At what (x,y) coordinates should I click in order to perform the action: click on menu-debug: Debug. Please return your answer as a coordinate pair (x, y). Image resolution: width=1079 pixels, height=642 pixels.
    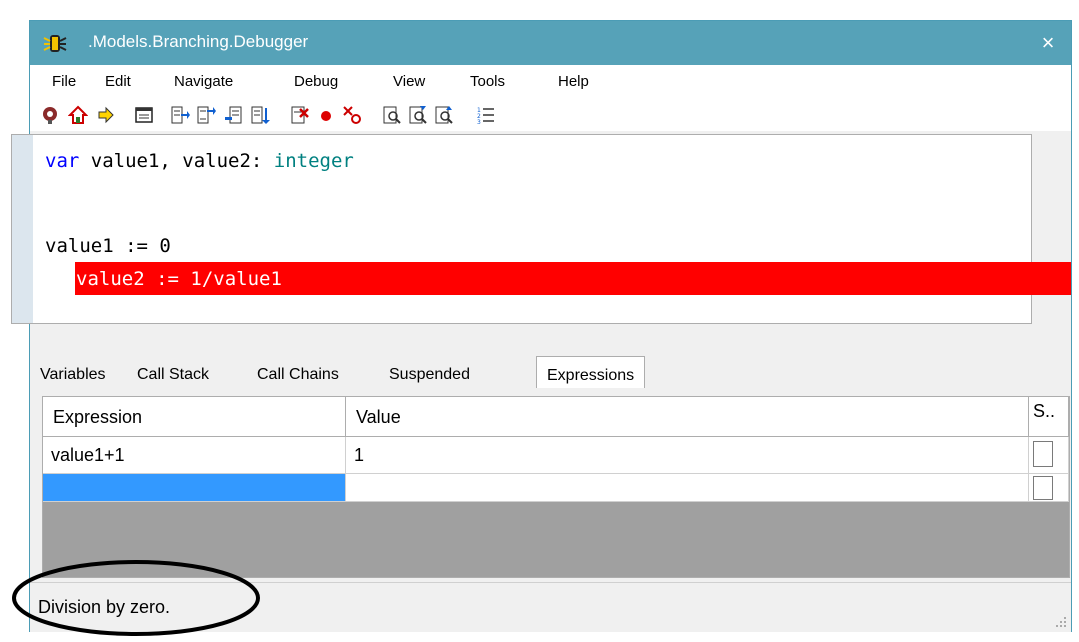
    Looking at the image, I should click on (316, 81).